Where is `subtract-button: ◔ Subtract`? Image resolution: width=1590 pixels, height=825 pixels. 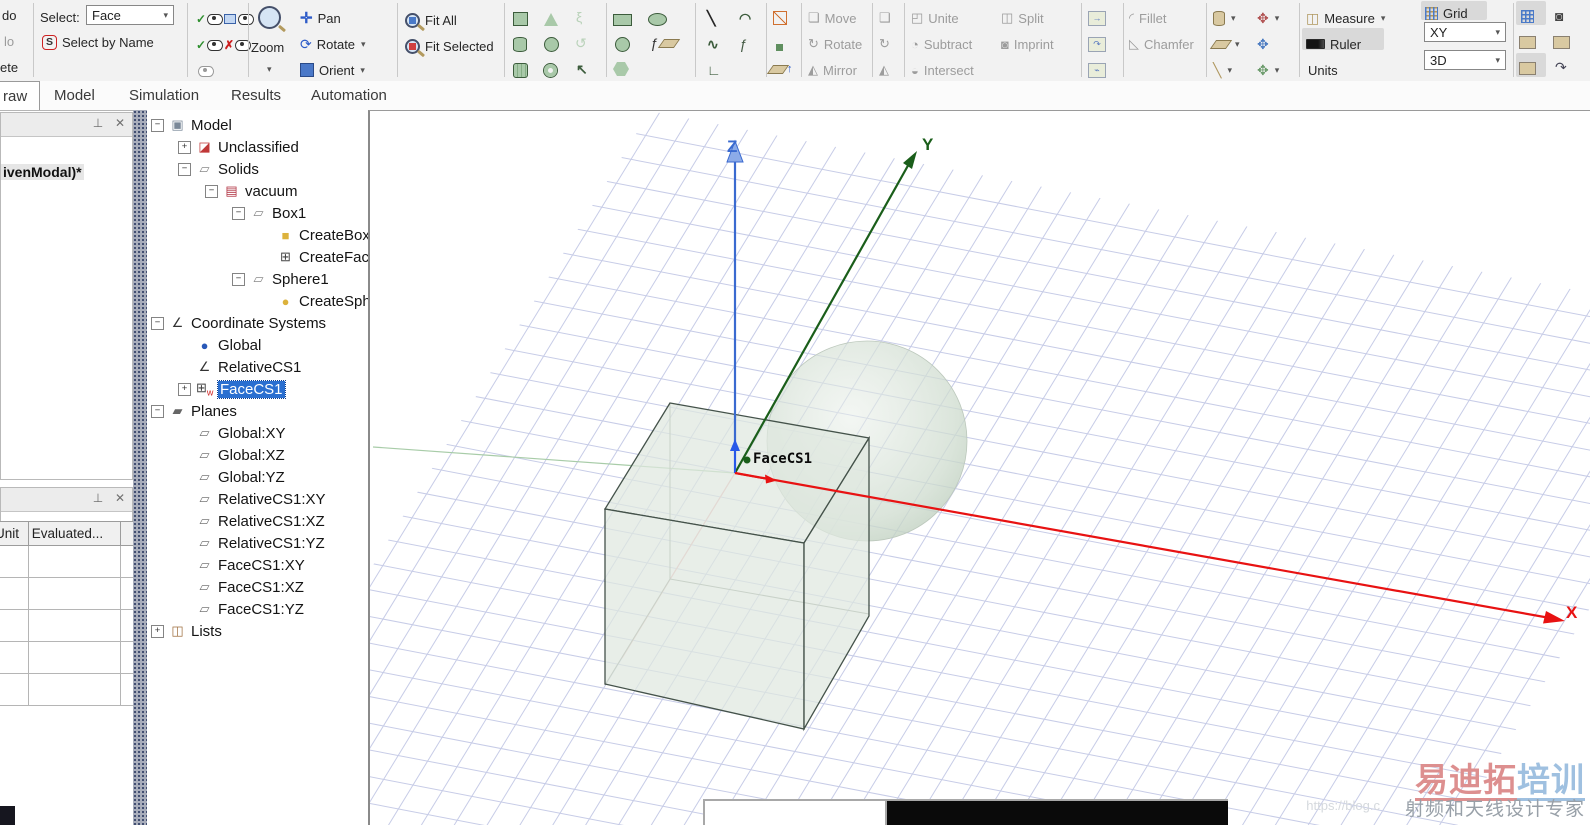 subtract-button: ◔ Subtract is located at coordinates (941, 44).